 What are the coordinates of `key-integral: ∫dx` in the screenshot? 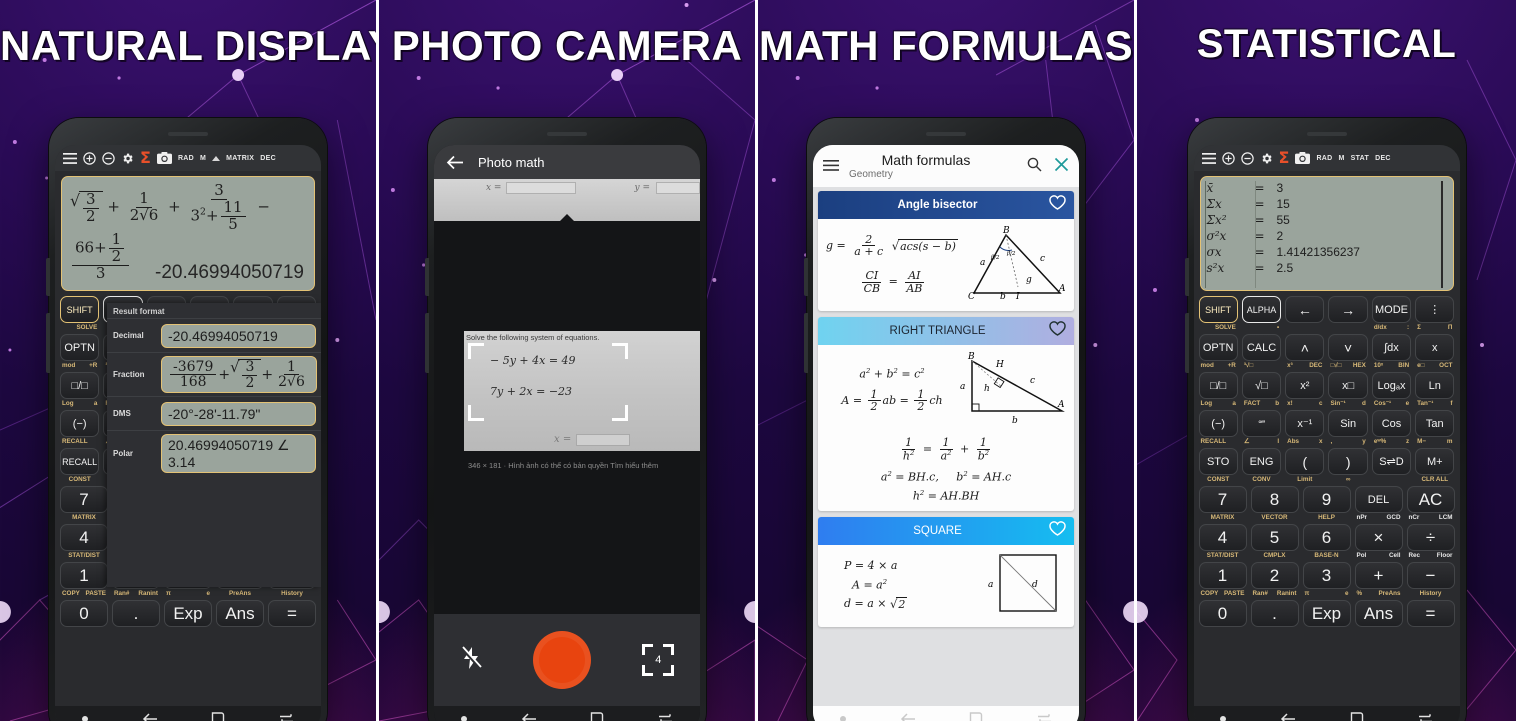 It's located at (1391, 347).